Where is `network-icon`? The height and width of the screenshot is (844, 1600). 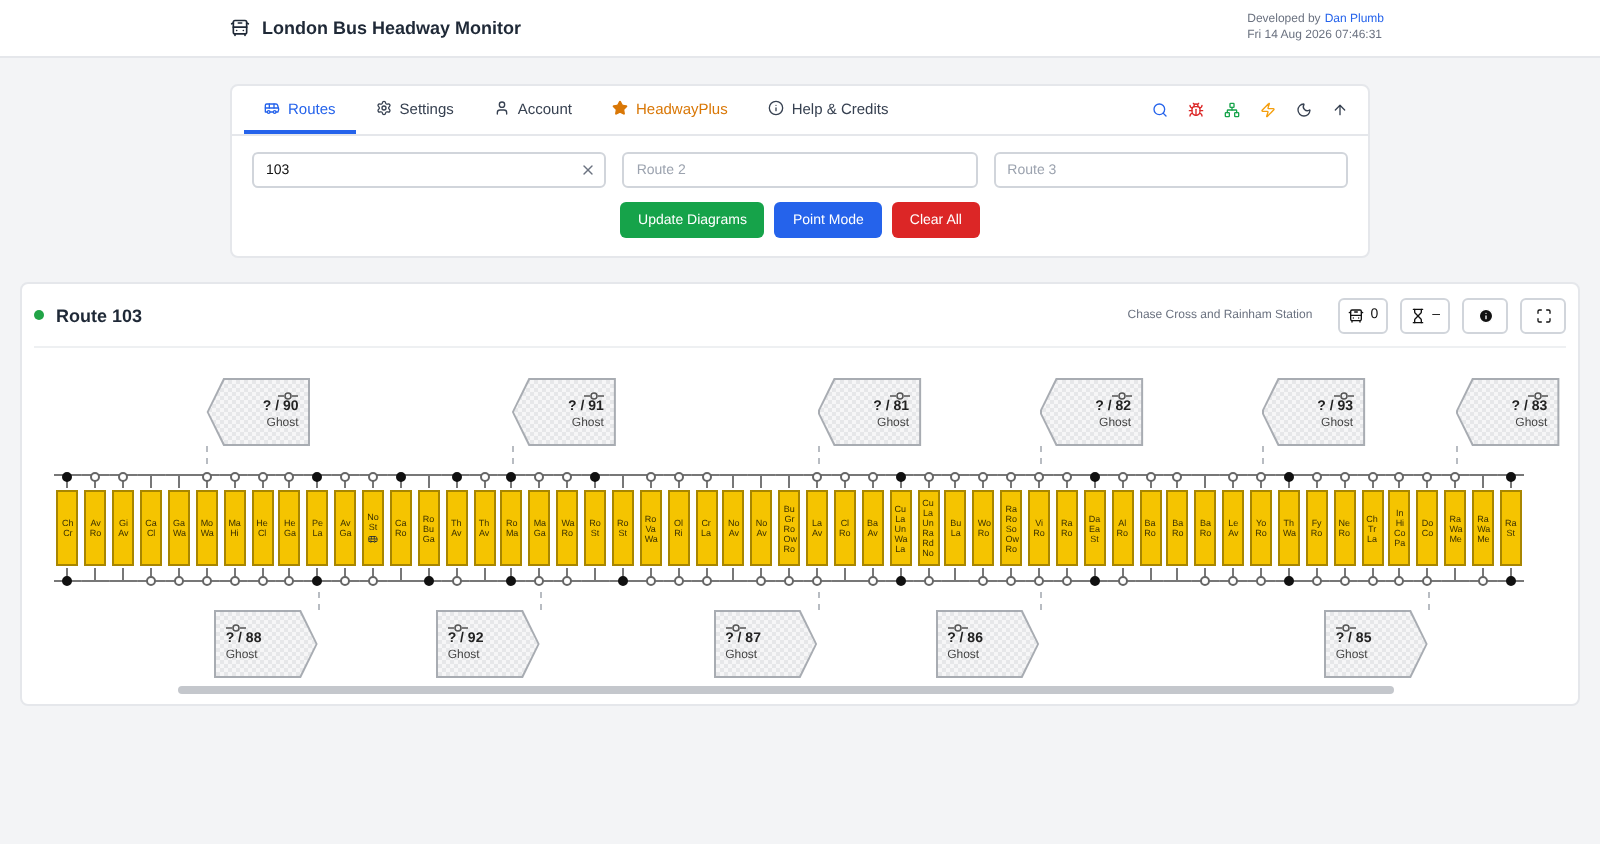 network-icon is located at coordinates (1232, 110).